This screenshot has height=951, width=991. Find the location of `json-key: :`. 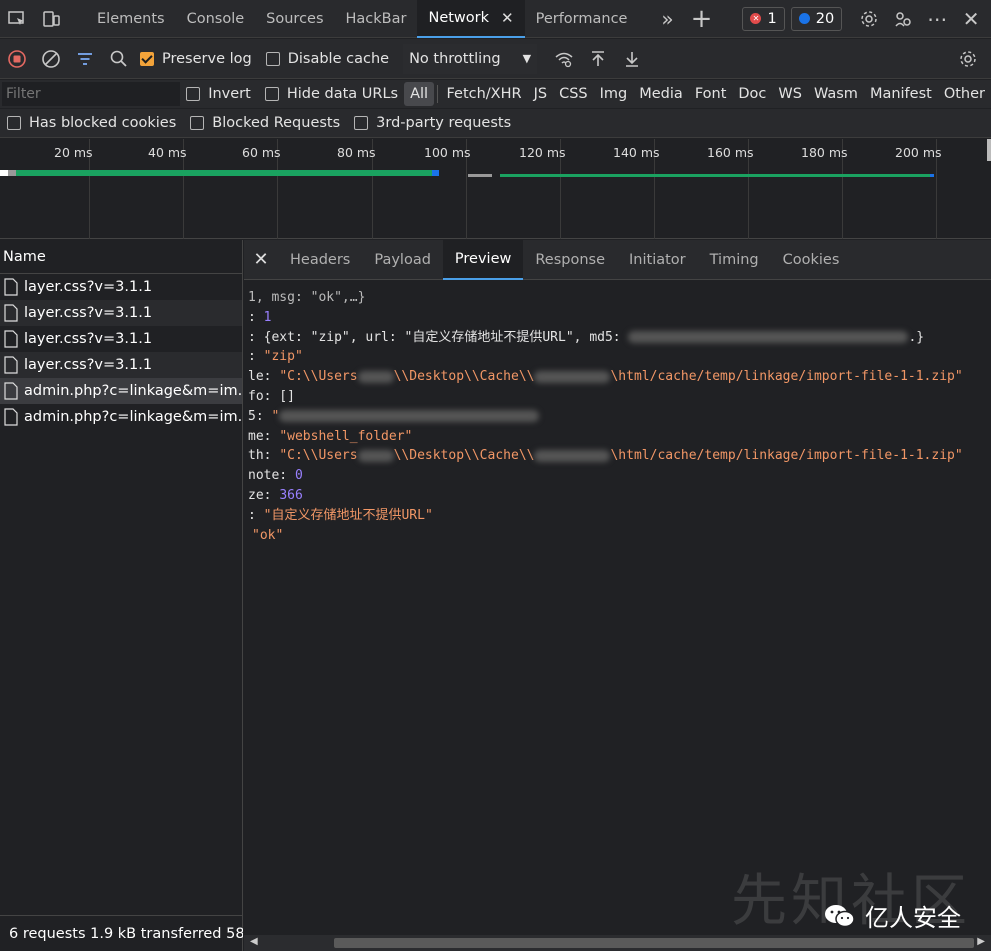

json-key: : is located at coordinates (256, 515).